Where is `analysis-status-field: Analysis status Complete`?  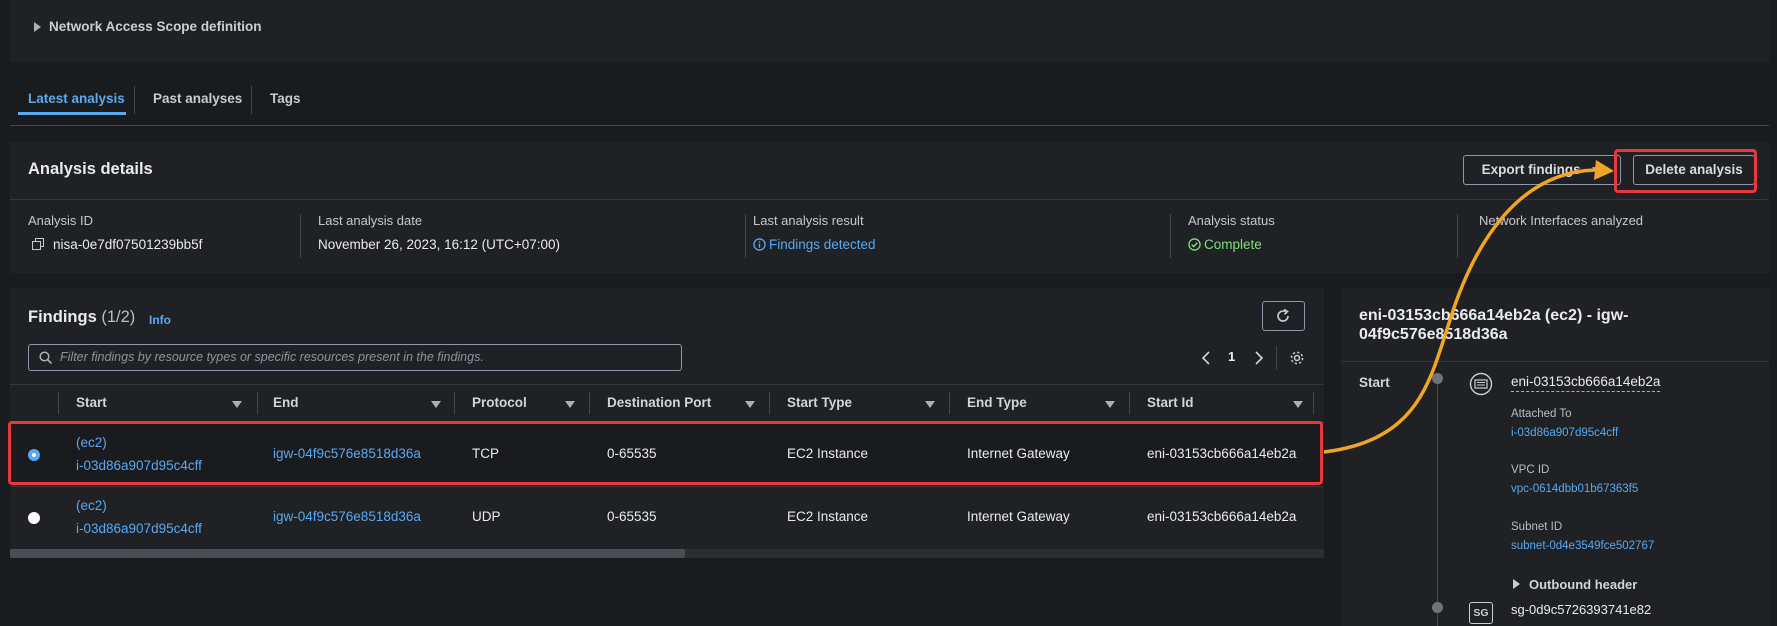
analysis-status-field: Analysis status Complete is located at coordinates (1231, 232).